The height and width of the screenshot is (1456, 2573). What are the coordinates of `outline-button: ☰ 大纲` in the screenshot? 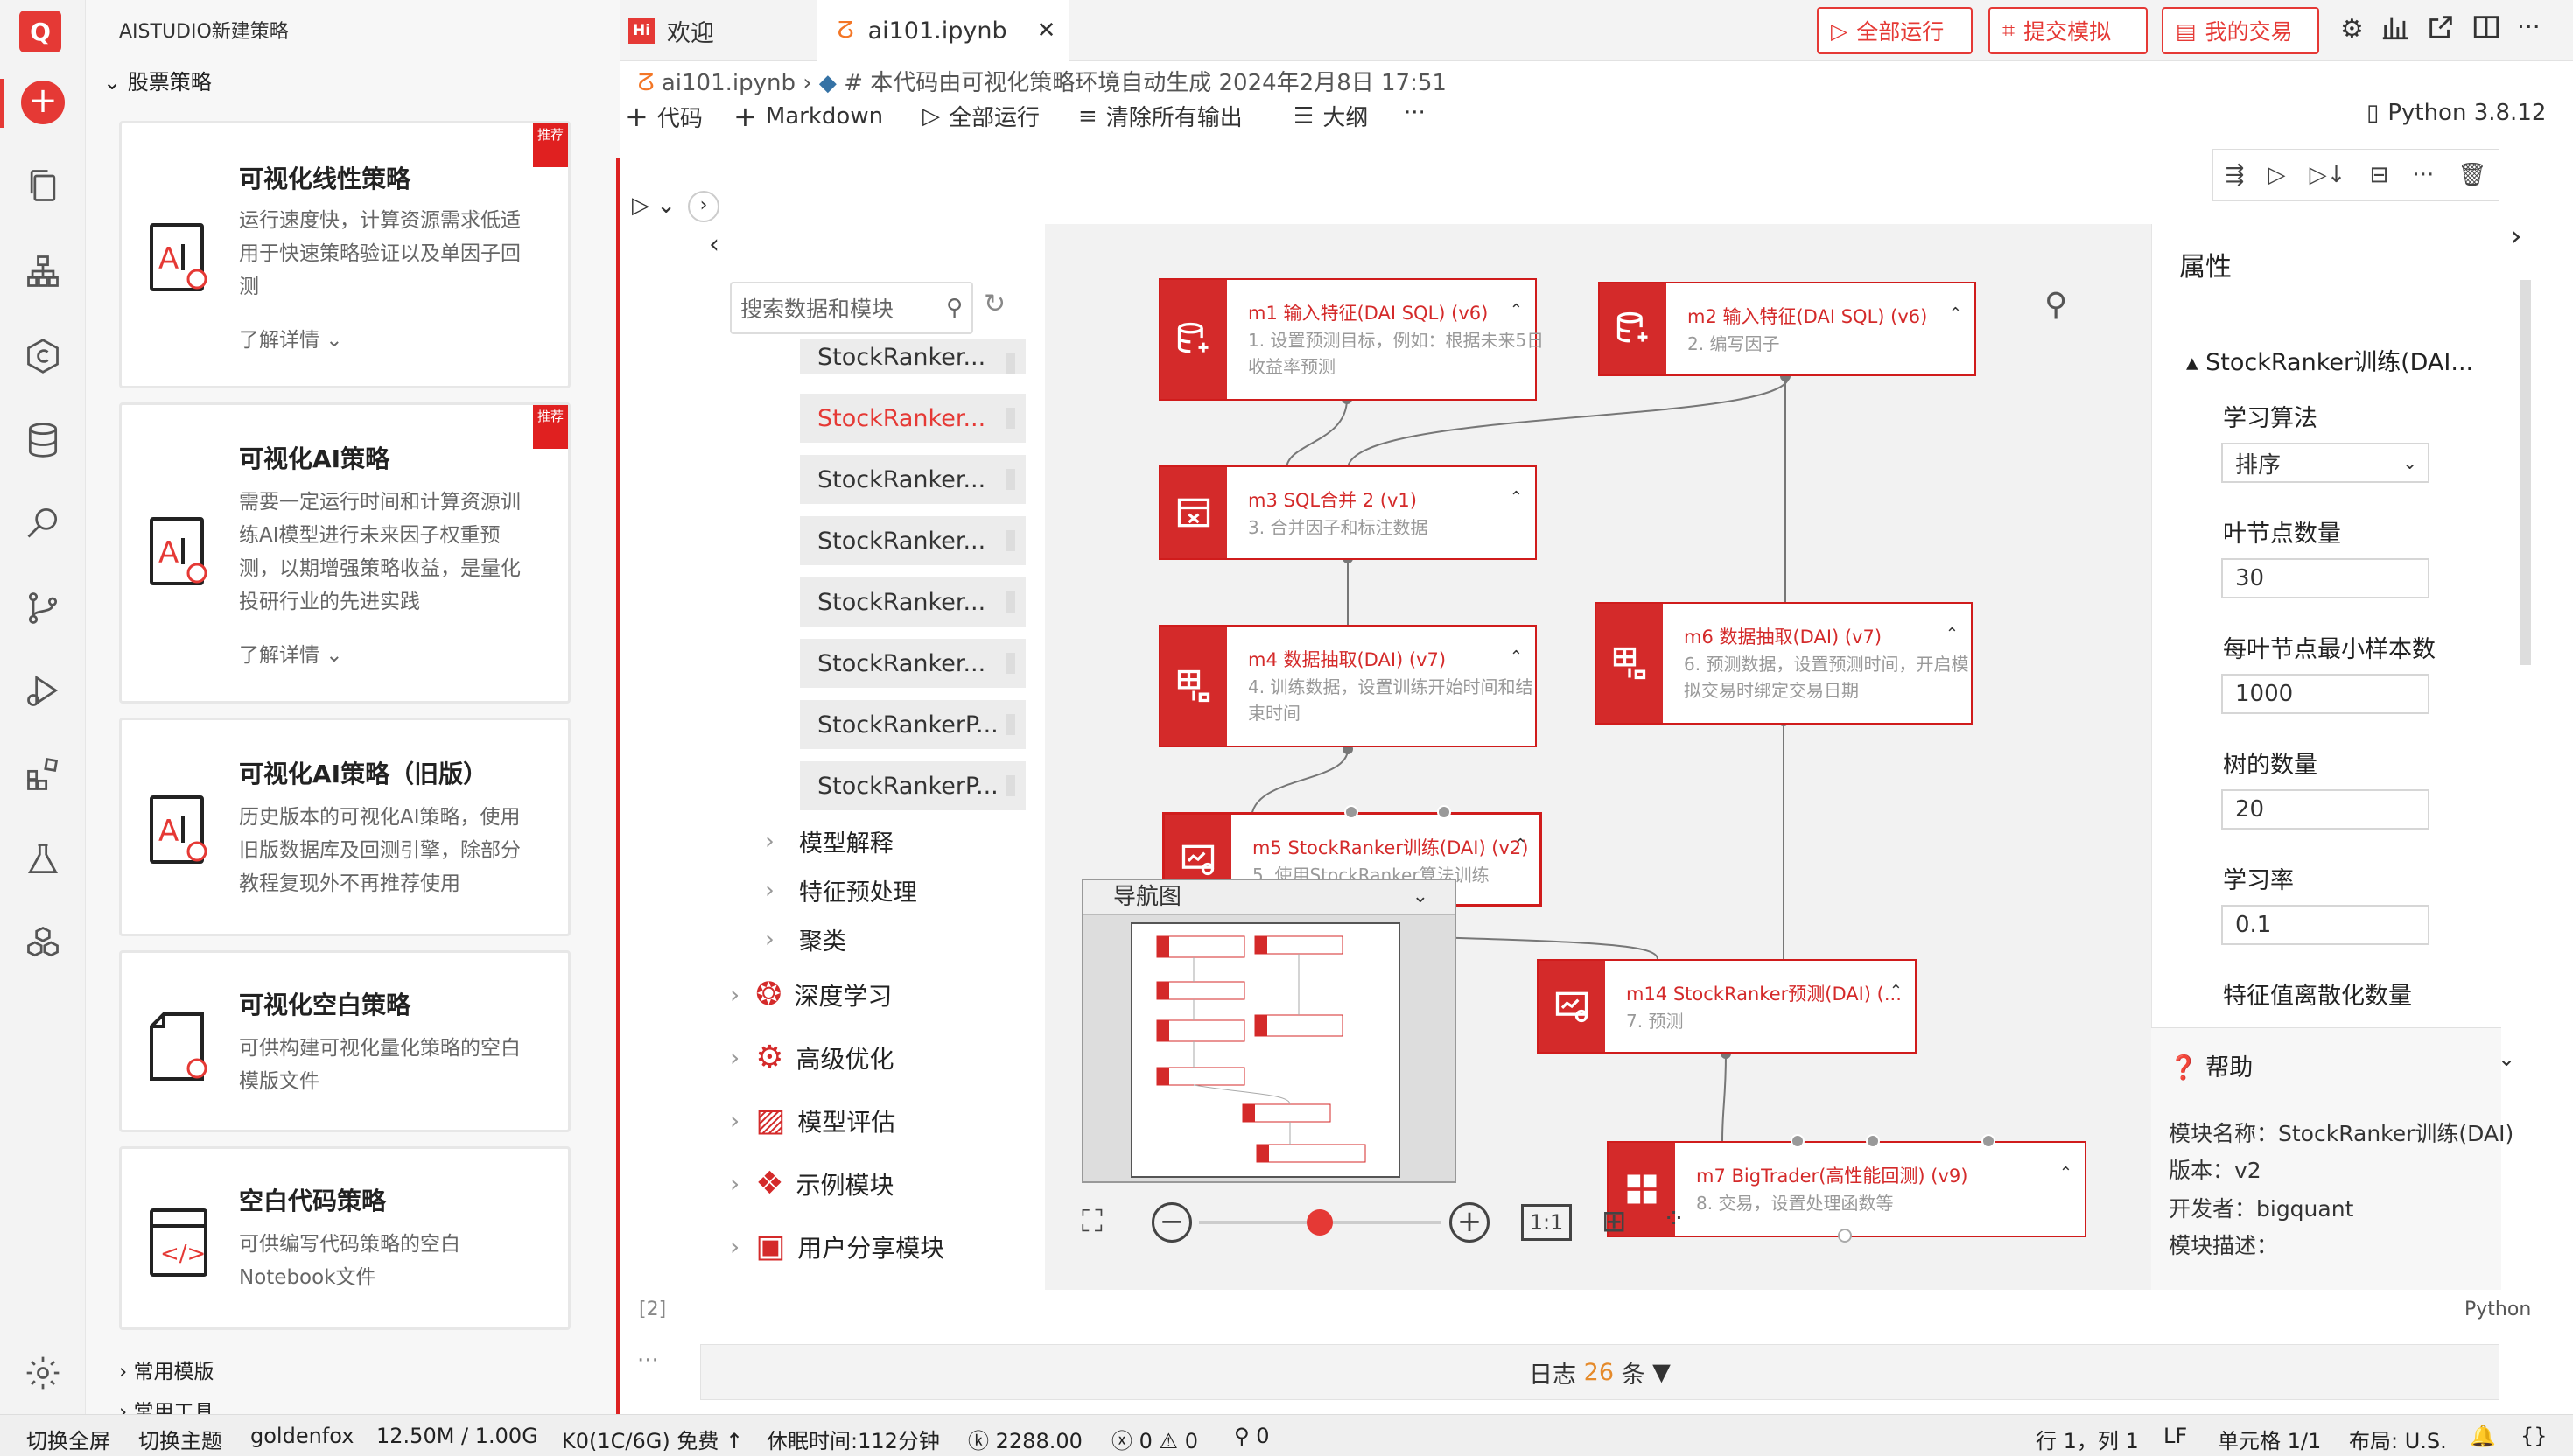 It's located at (1331, 116).